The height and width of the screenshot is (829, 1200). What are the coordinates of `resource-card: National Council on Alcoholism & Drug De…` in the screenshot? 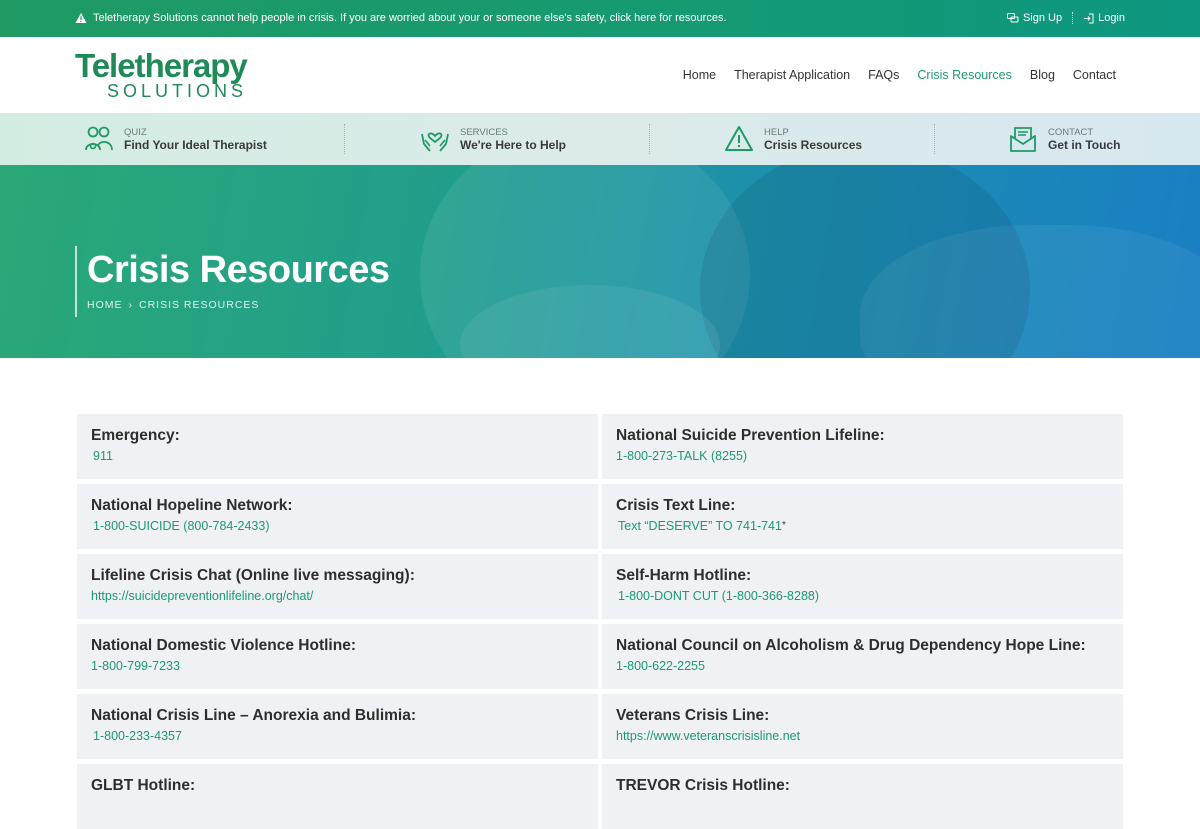 It's located at (862, 656).